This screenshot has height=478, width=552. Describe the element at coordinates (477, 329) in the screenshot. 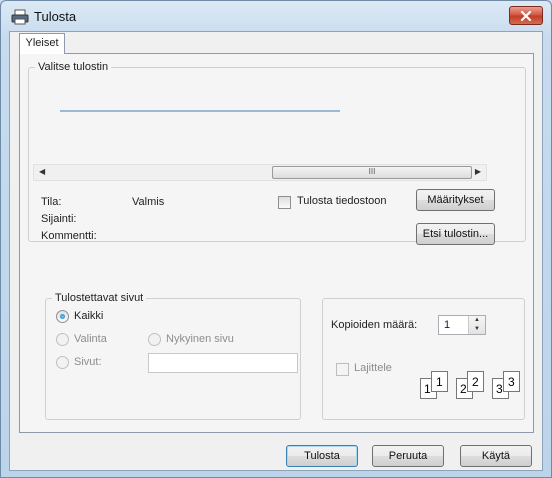

I see `spin-down-icon: ▼` at that location.